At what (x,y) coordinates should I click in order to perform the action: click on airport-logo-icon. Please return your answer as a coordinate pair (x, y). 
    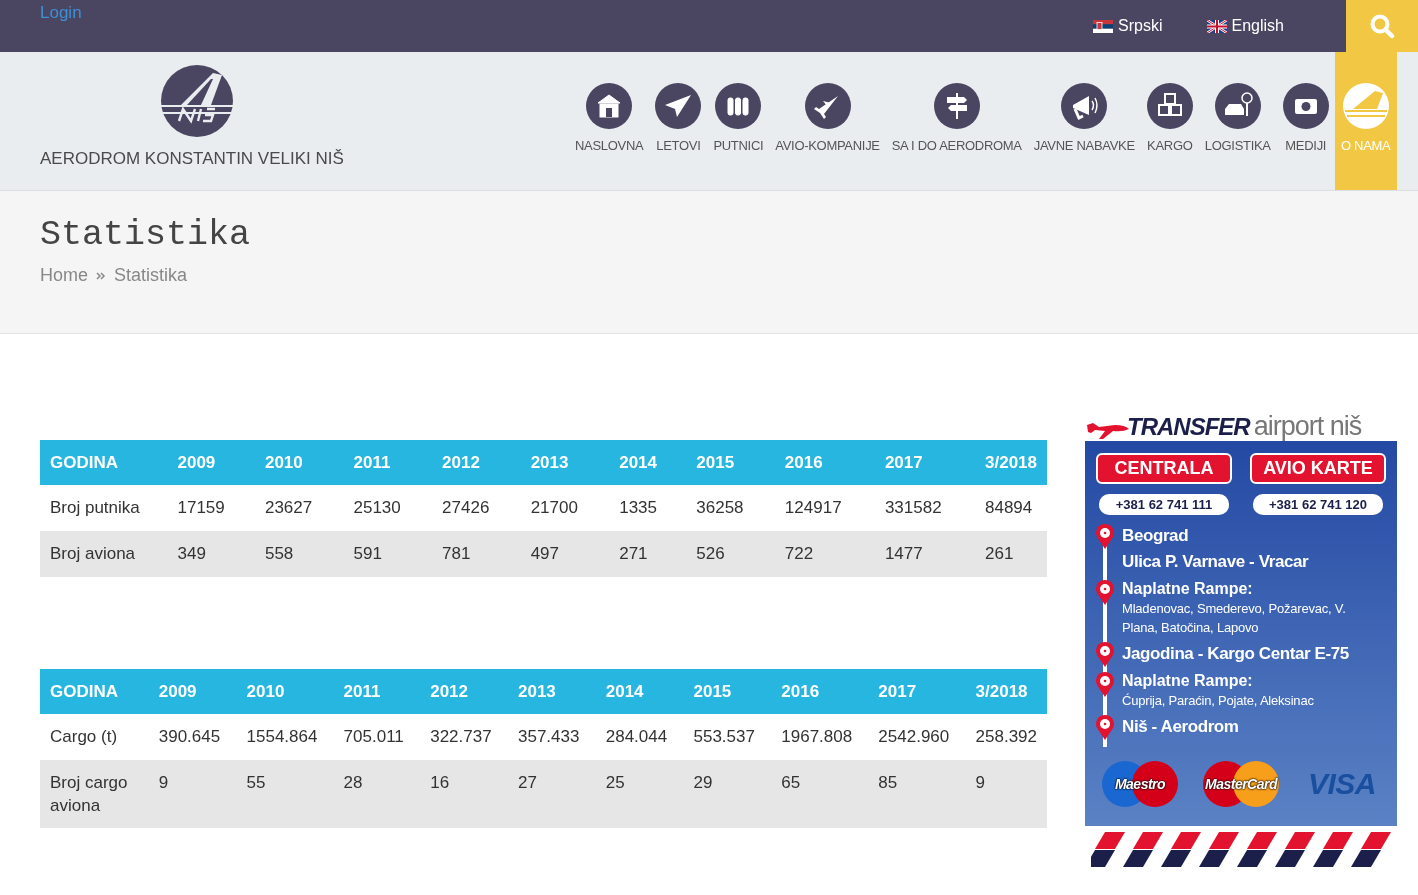
    Looking at the image, I should click on (1365, 106).